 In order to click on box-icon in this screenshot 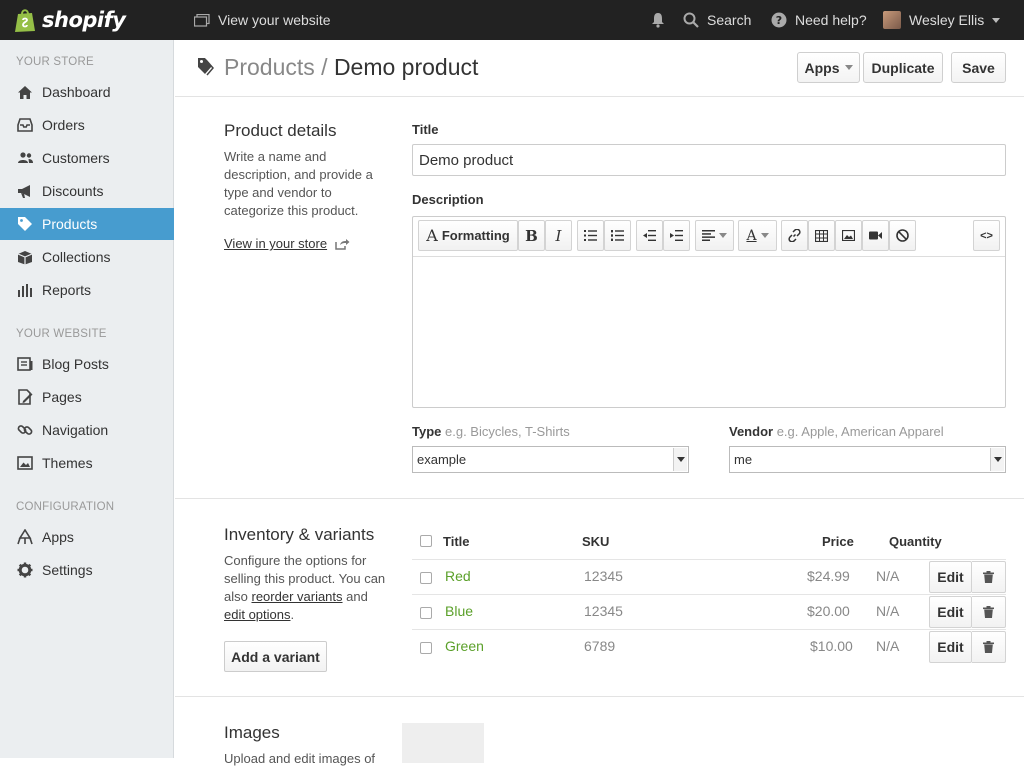, I will do `click(25, 257)`.